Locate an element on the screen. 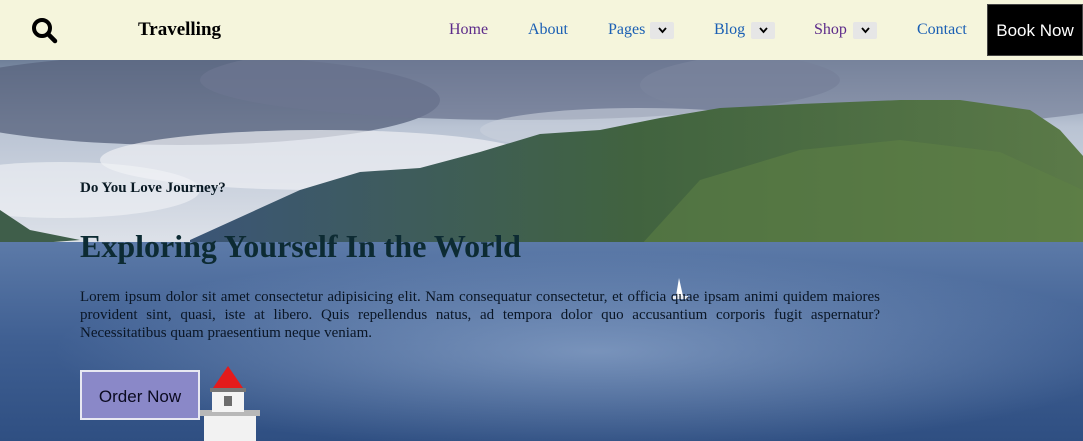  nav-link-pages: Pages is located at coordinates (626, 30).